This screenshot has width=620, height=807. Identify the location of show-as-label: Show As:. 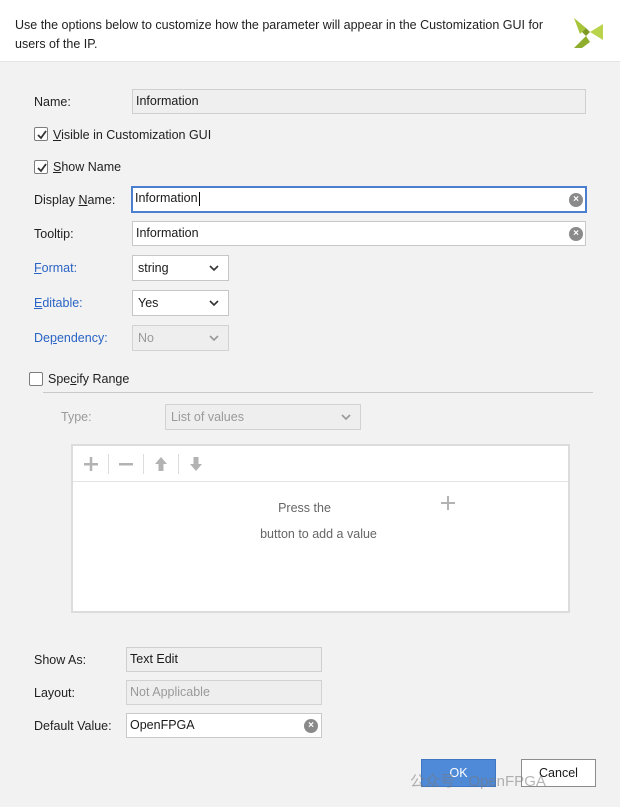
(60, 660).